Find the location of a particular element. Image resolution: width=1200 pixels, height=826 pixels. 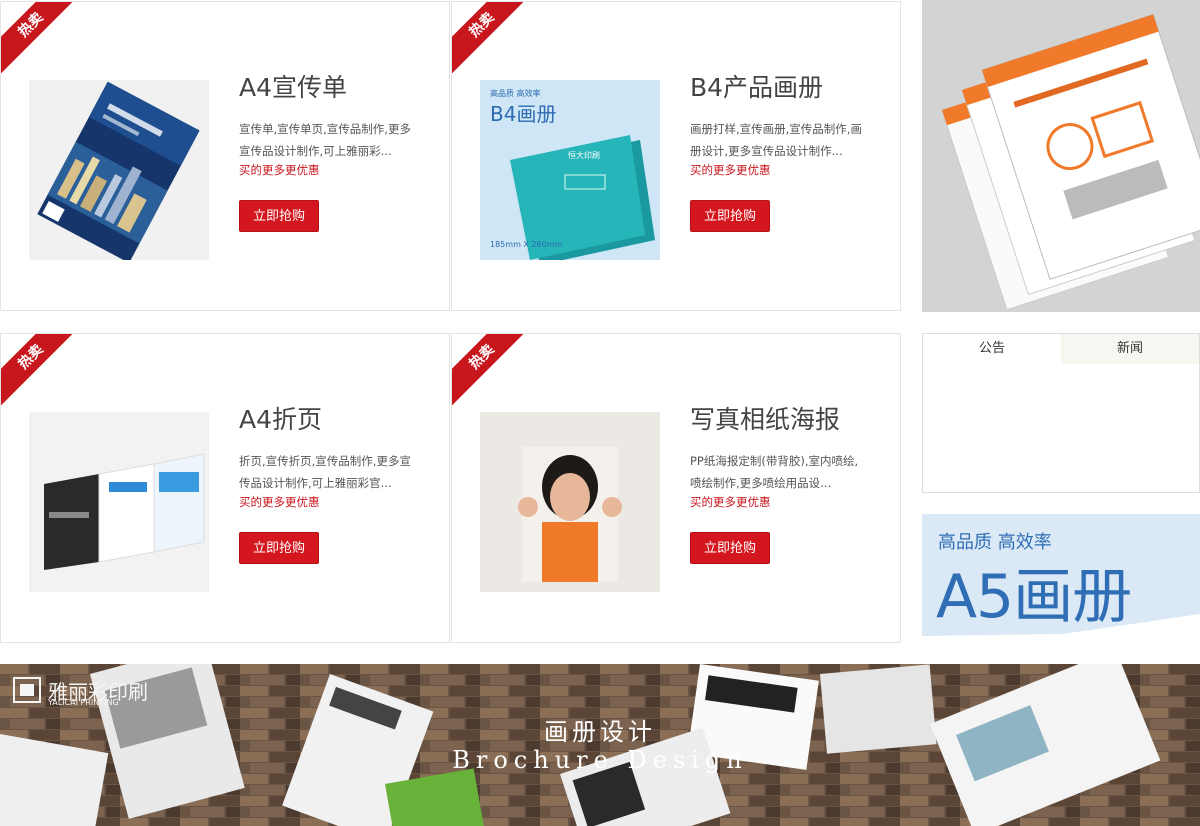

brochure-showcase-image is located at coordinates (1061, 156).